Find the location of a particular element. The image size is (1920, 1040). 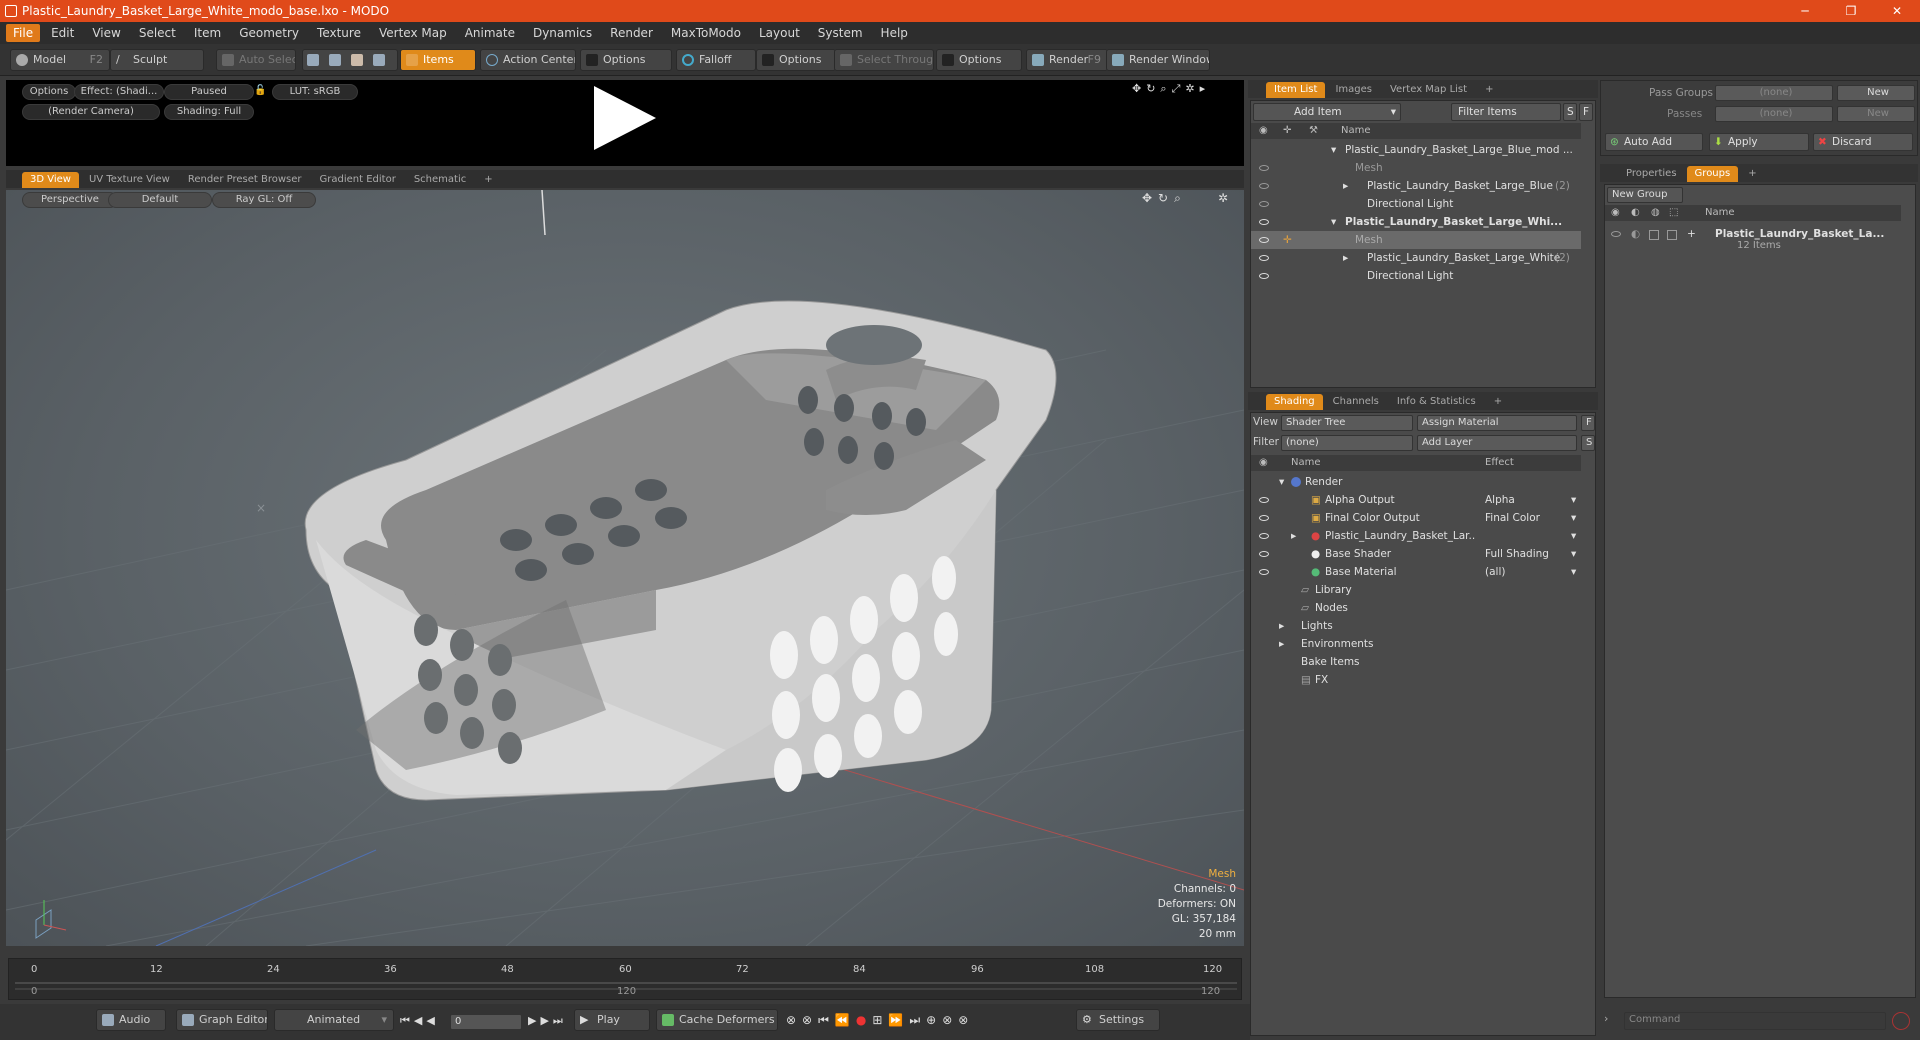

shading-f-button: F is located at coordinates (1588, 423).